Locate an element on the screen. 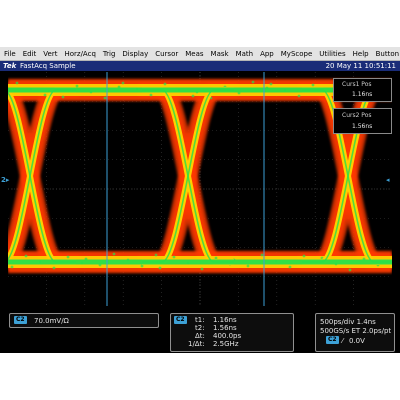 The height and width of the screenshot is (400, 400). acquisition-mode: FastAcq Sample is located at coordinates (48, 66).